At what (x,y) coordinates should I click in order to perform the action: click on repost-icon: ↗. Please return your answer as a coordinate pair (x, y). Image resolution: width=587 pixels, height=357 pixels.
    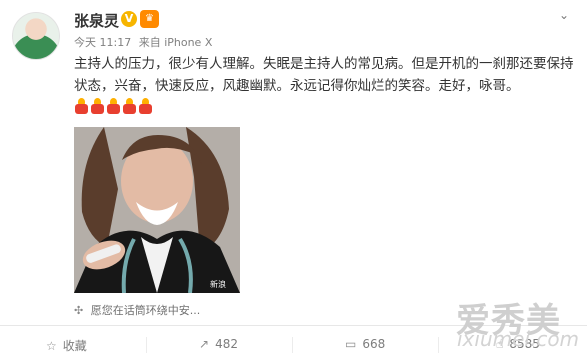
    Looking at the image, I should click on (204, 344).